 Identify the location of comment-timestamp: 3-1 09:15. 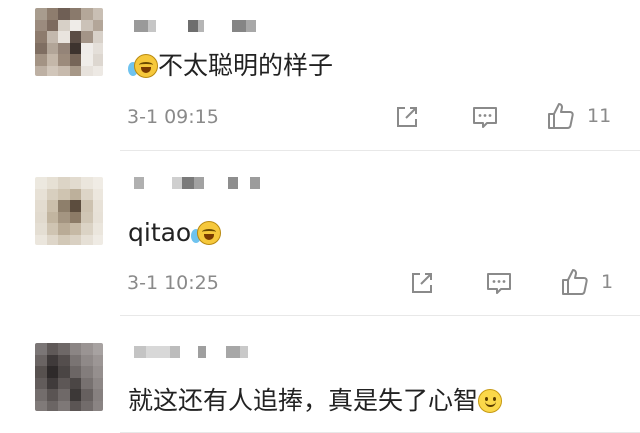
(173, 117).